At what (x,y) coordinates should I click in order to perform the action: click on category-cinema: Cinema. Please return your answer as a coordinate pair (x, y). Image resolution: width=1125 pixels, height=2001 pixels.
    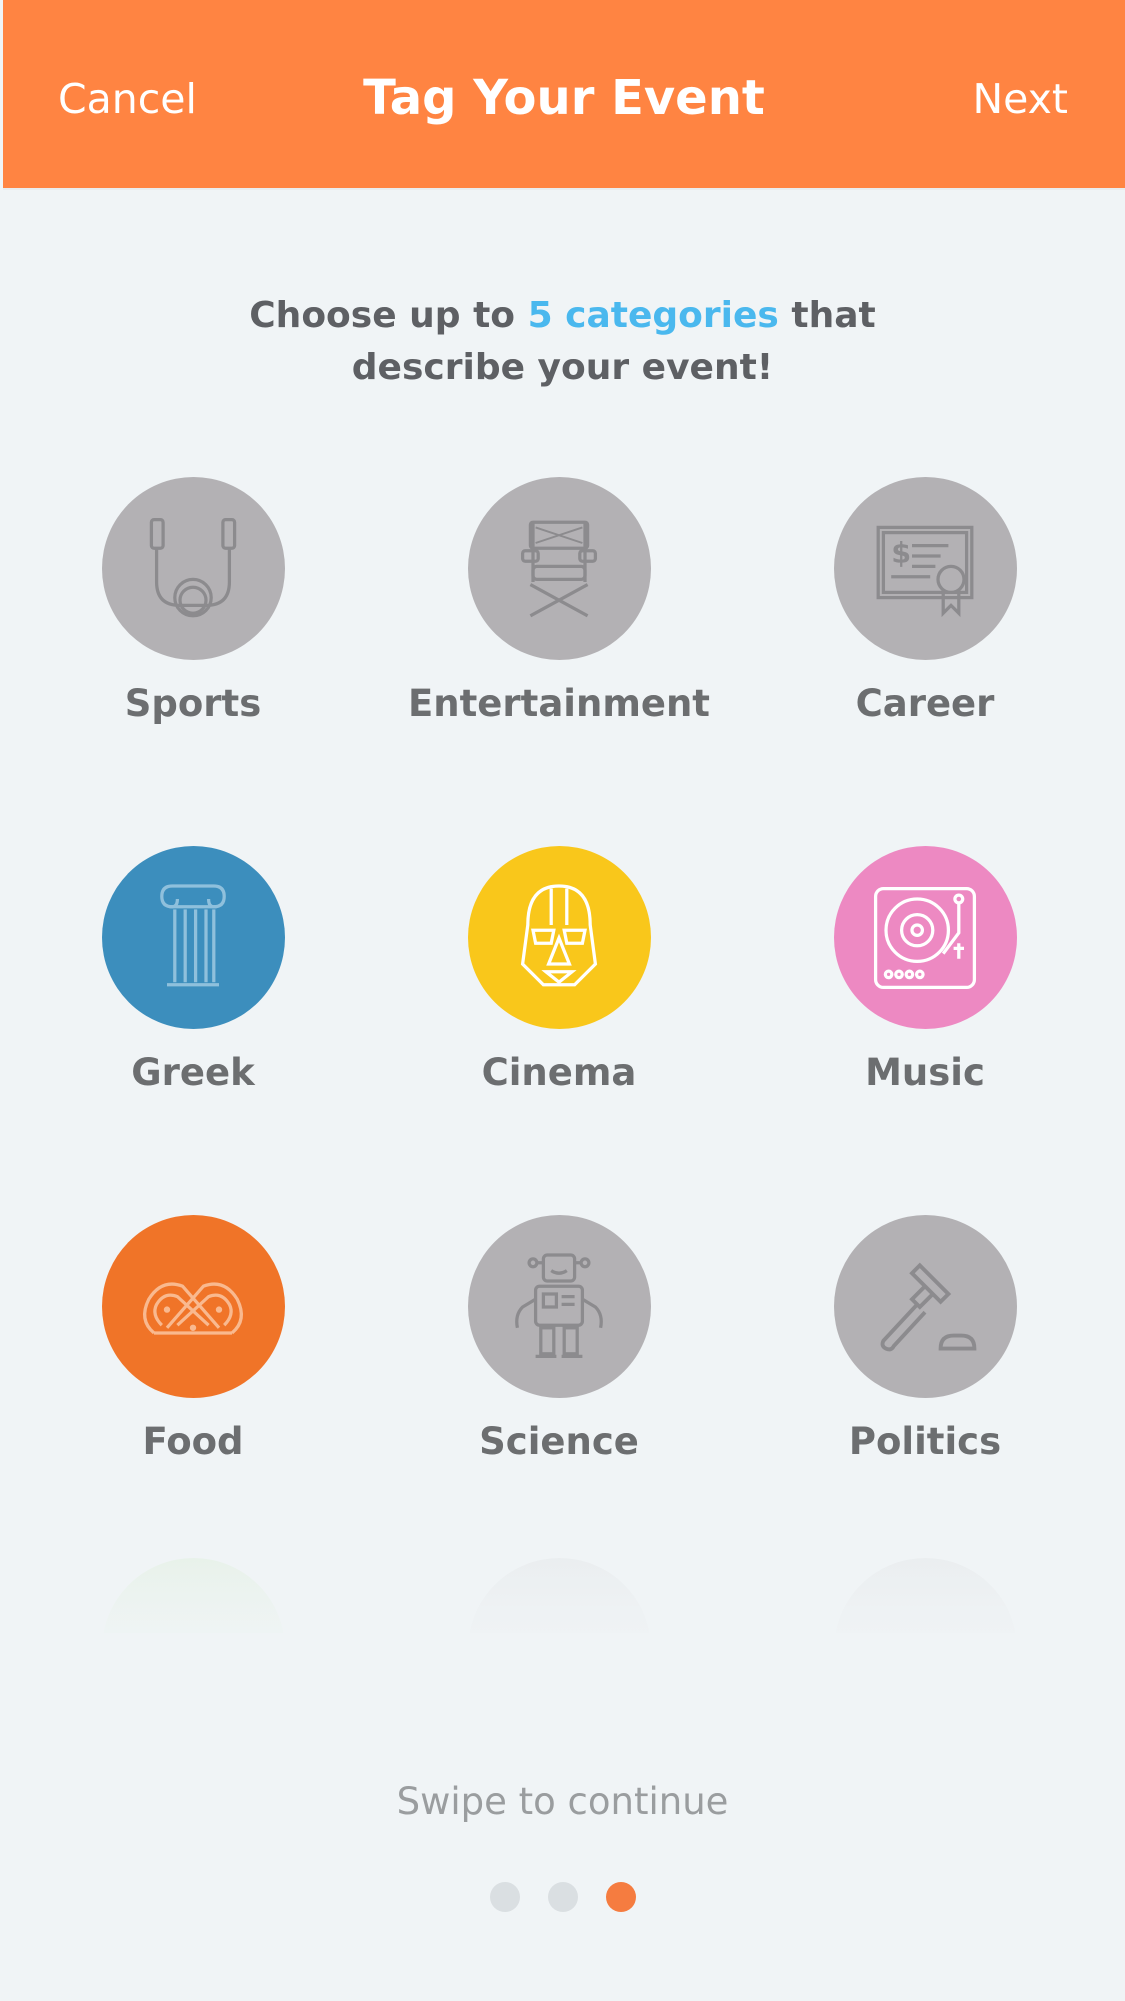
    Looking at the image, I should click on (559, 970).